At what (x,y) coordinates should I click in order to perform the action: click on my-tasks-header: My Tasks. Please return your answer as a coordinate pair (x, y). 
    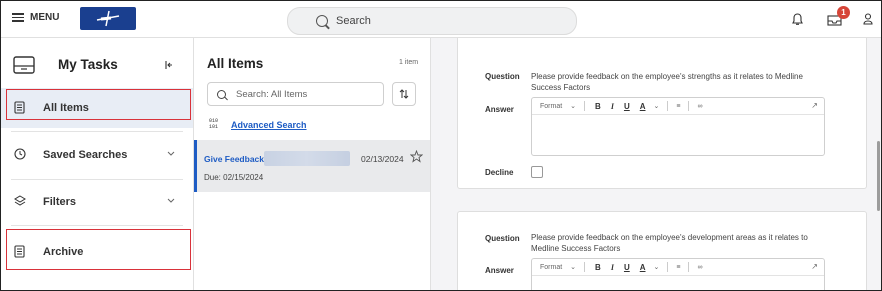
    Looking at the image, I should click on (97, 63).